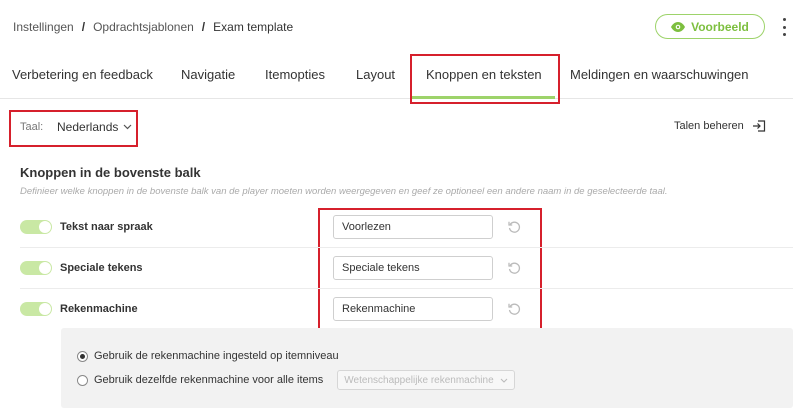  What do you see at coordinates (720, 26) in the screenshot?
I see `preview-button-label: Voorbeeld` at bounding box center [720, 26].